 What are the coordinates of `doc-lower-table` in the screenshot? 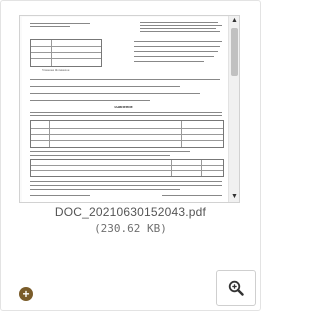 It's located at (127, 168).